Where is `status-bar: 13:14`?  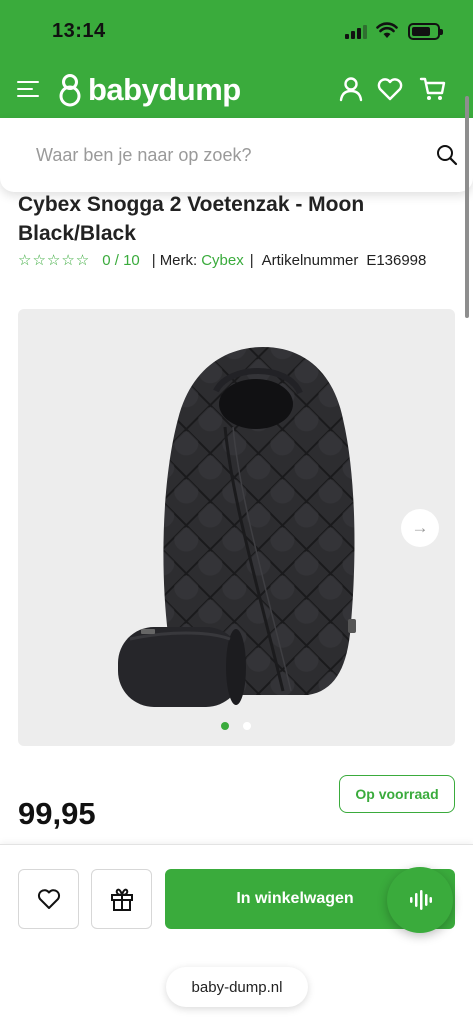 status-bar: 13:14 is located at coordinates (236, 31).